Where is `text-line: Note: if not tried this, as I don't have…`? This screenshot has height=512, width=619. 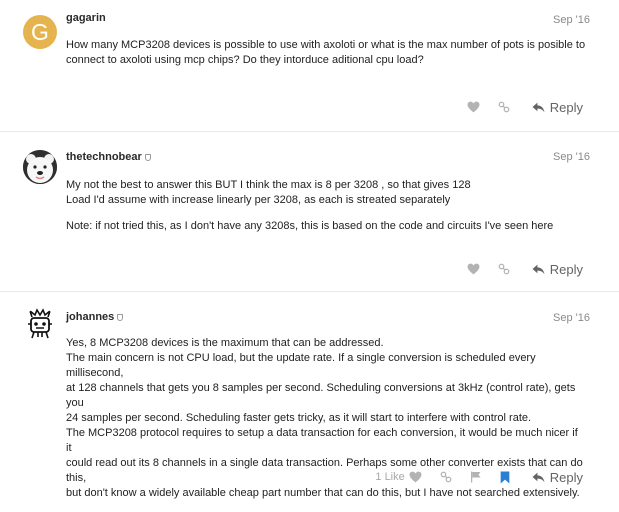 text-line: Note: if not tried this, as I don't have… is located at coordinates (310, 226).